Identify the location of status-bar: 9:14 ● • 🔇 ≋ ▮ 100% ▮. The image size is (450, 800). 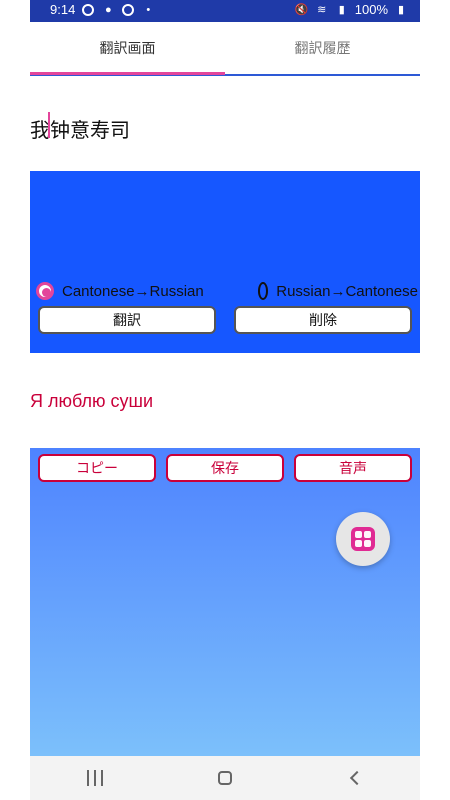
(225, 11).